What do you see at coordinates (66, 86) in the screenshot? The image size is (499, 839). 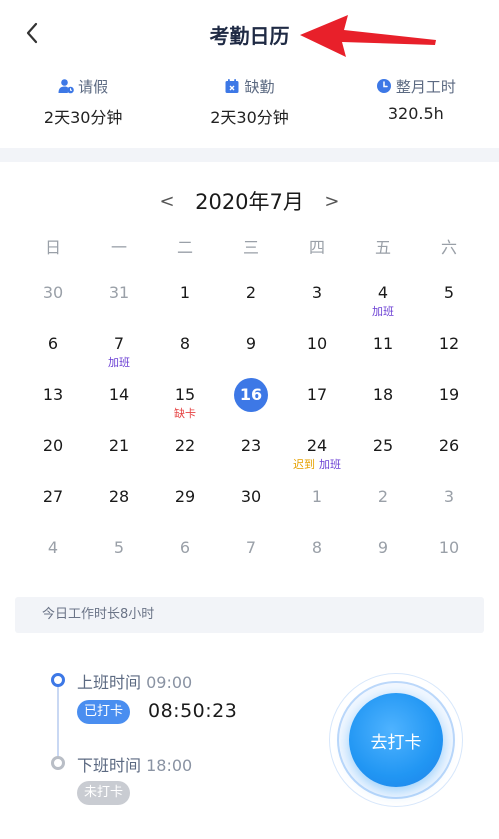 I see `user-leave-icon` at bounding box center [66, 86].